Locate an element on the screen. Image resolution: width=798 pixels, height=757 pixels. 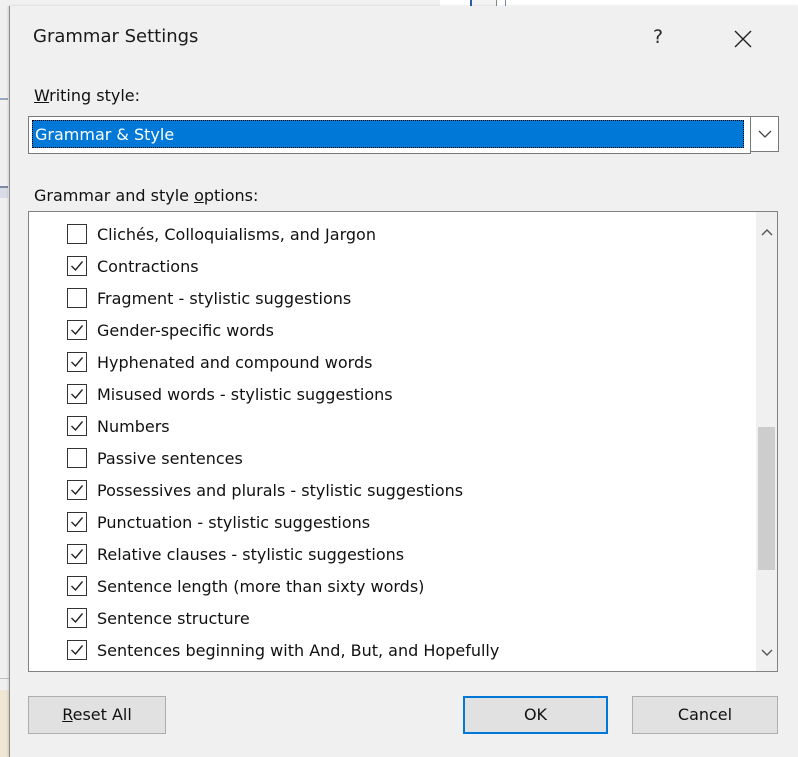
options-scrollbar is located at coordinates (766, 441).